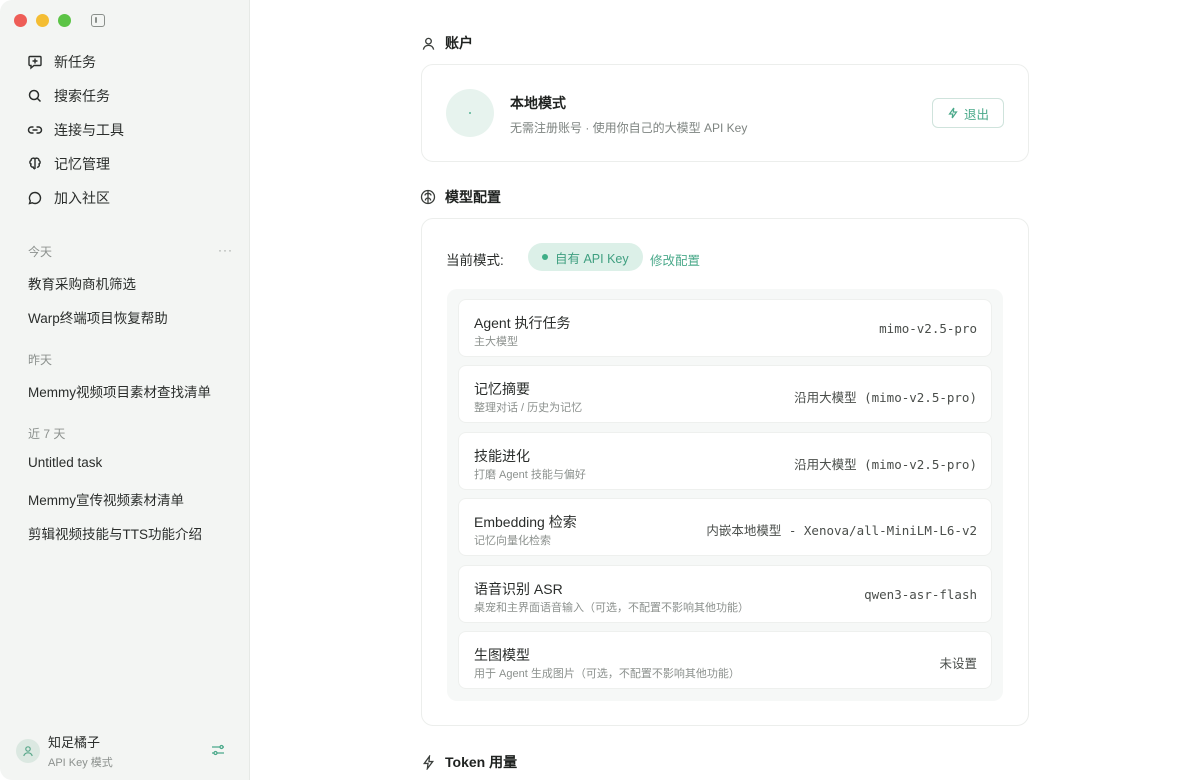 This screenshot has width=1200, height=780. Describe the element at coordinates (80, 751) in the screenshot. I see `user-info: 知足橘子 API Key 模式` at that location.